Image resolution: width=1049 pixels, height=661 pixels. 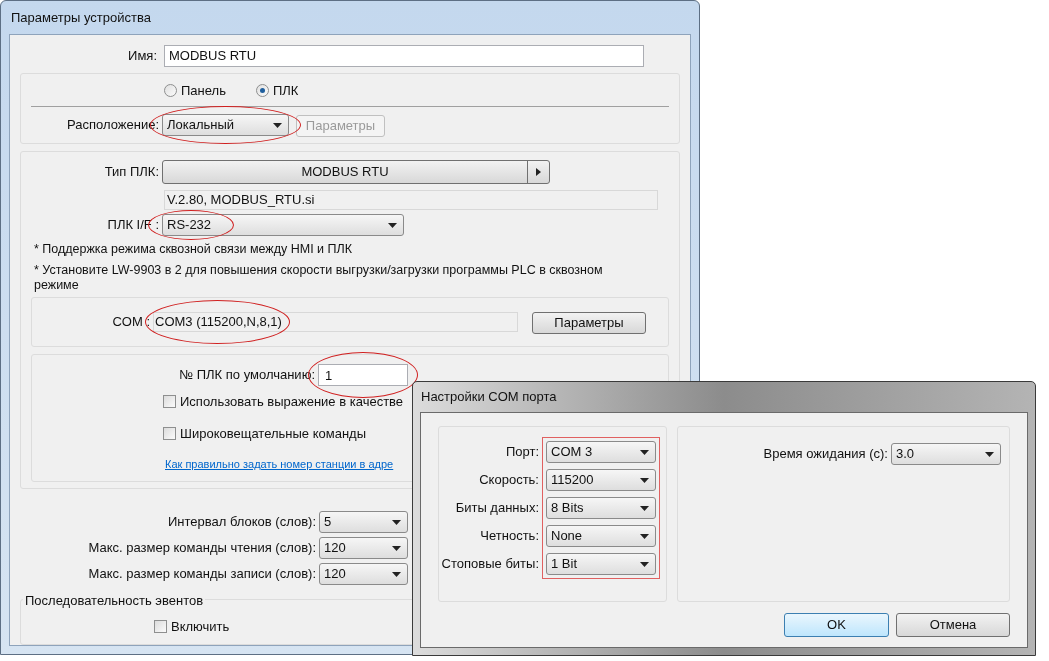 What do you see at coordinates (363, 522) in the screenshot?
I see `dropdown: 5` at bounding box center [363, 522].